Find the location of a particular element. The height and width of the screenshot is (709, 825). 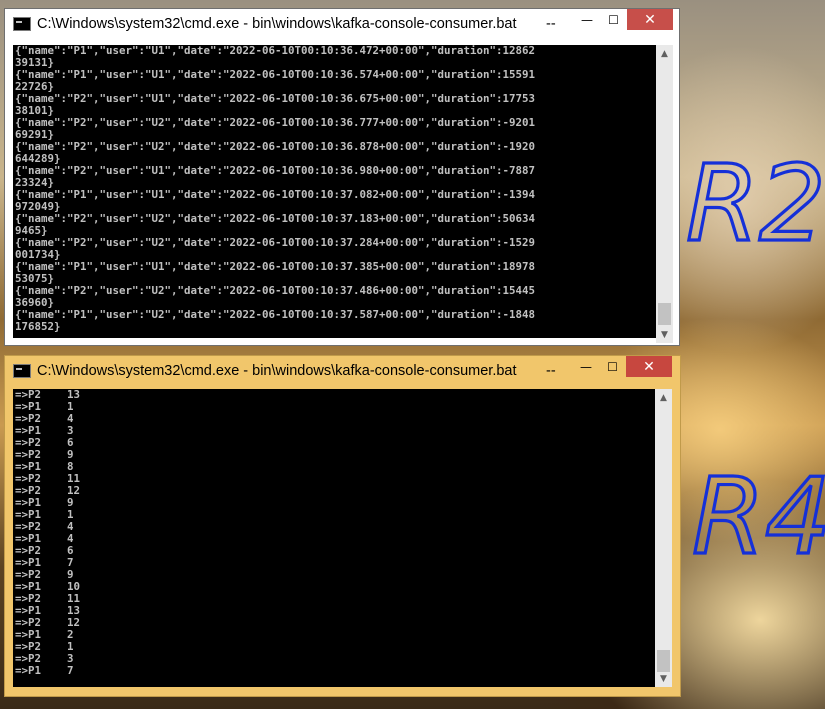

annotation-r2-text: R2 is located at coordinates (755, 204).